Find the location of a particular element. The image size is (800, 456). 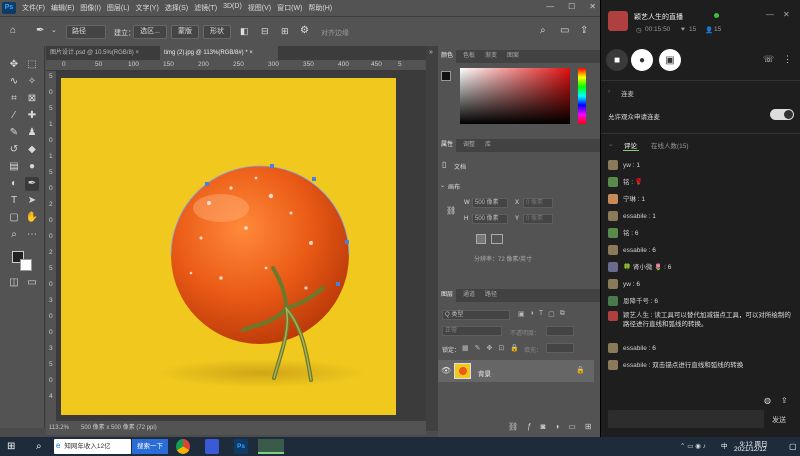

menu-item: 图层(L) is located at coordinates (118, 8).